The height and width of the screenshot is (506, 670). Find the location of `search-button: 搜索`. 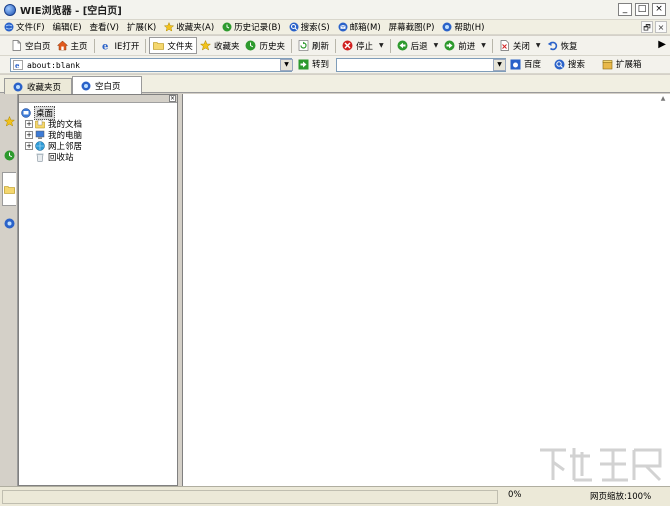

search-button: 搜索 is located at coordinates (569, 64).